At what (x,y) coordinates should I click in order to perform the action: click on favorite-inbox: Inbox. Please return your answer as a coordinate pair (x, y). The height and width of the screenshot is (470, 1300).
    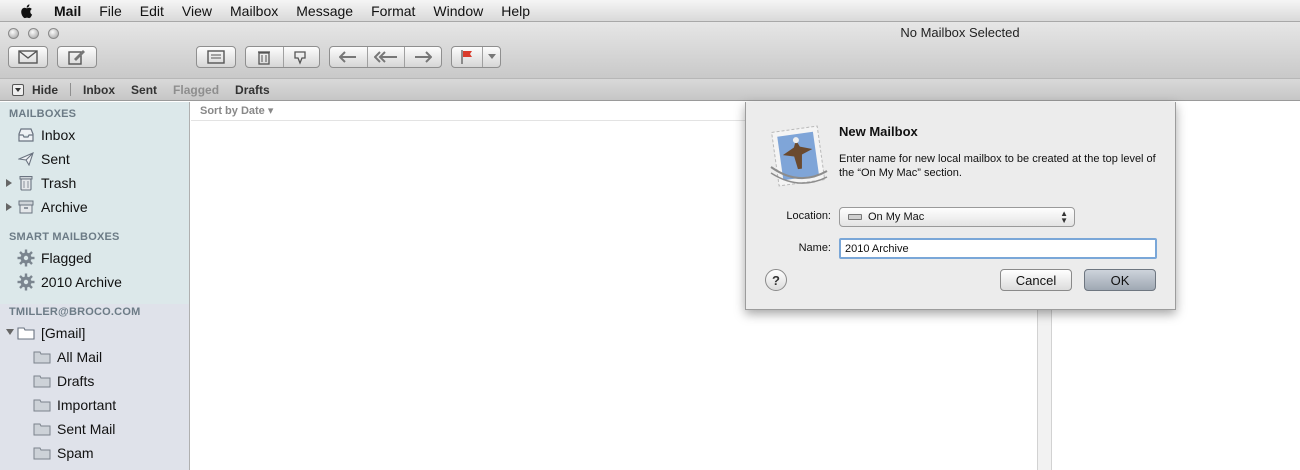
    Looking at the image, I should click on (99, 90).